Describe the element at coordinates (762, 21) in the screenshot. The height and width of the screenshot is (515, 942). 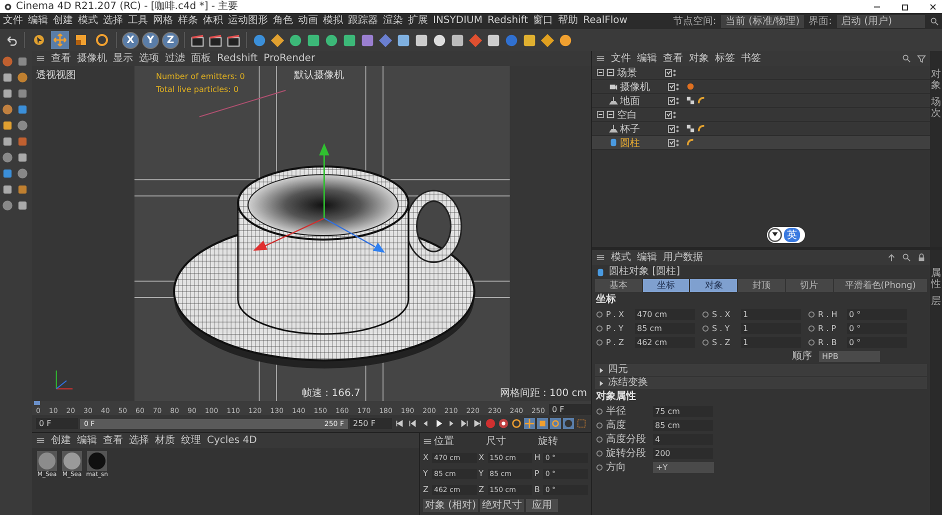
I see `node-space-dropdown: 当前 (标准/物理)` at that location.